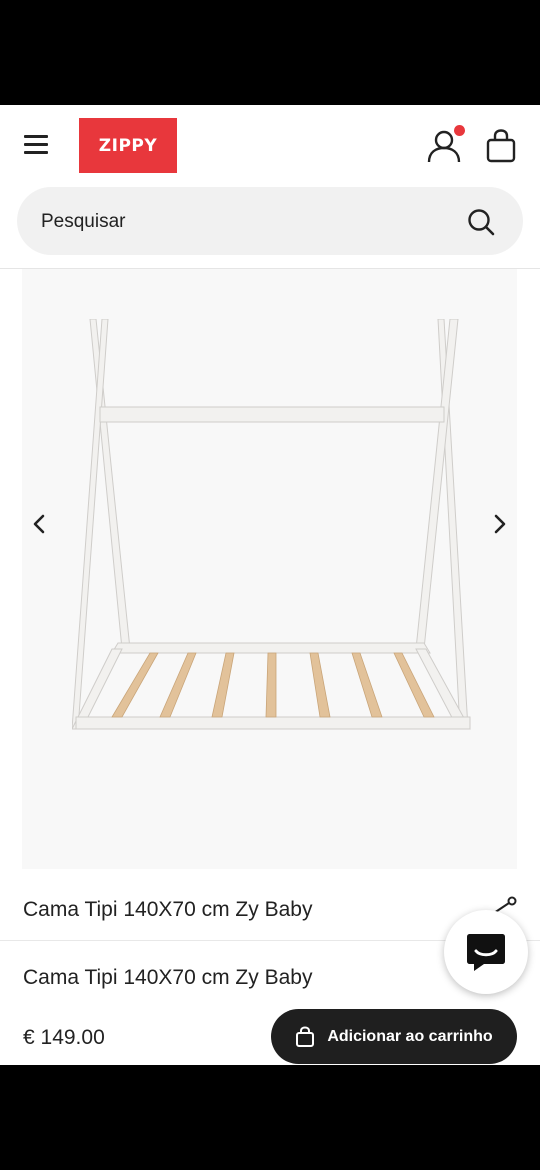 This screenshot has height=1170, width=540. Describe the element at coordinates (39, 524) in the screenshot. I see `chevron-left-icon` at that location.